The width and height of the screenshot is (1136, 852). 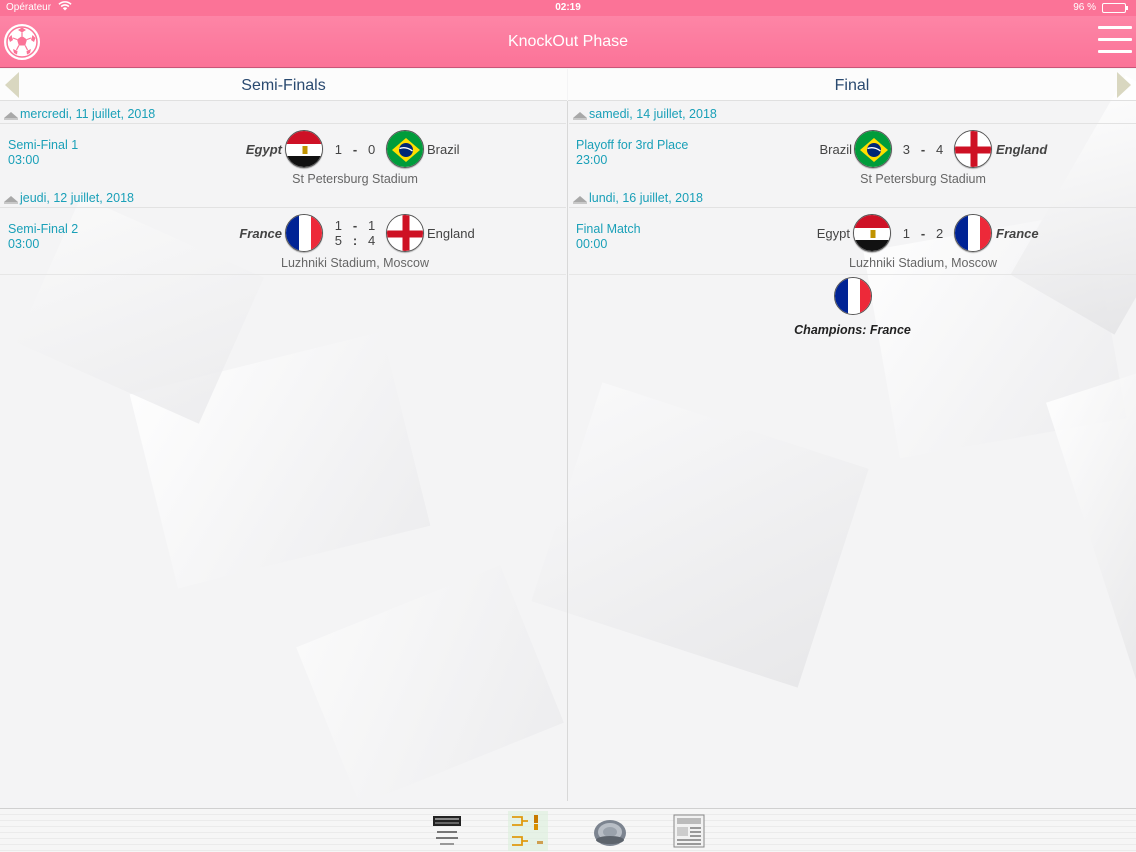 What do you see at coordinates (355, 149) in the screenshot?
I see `score: 1 - 0` at bounding box center [355, 149].